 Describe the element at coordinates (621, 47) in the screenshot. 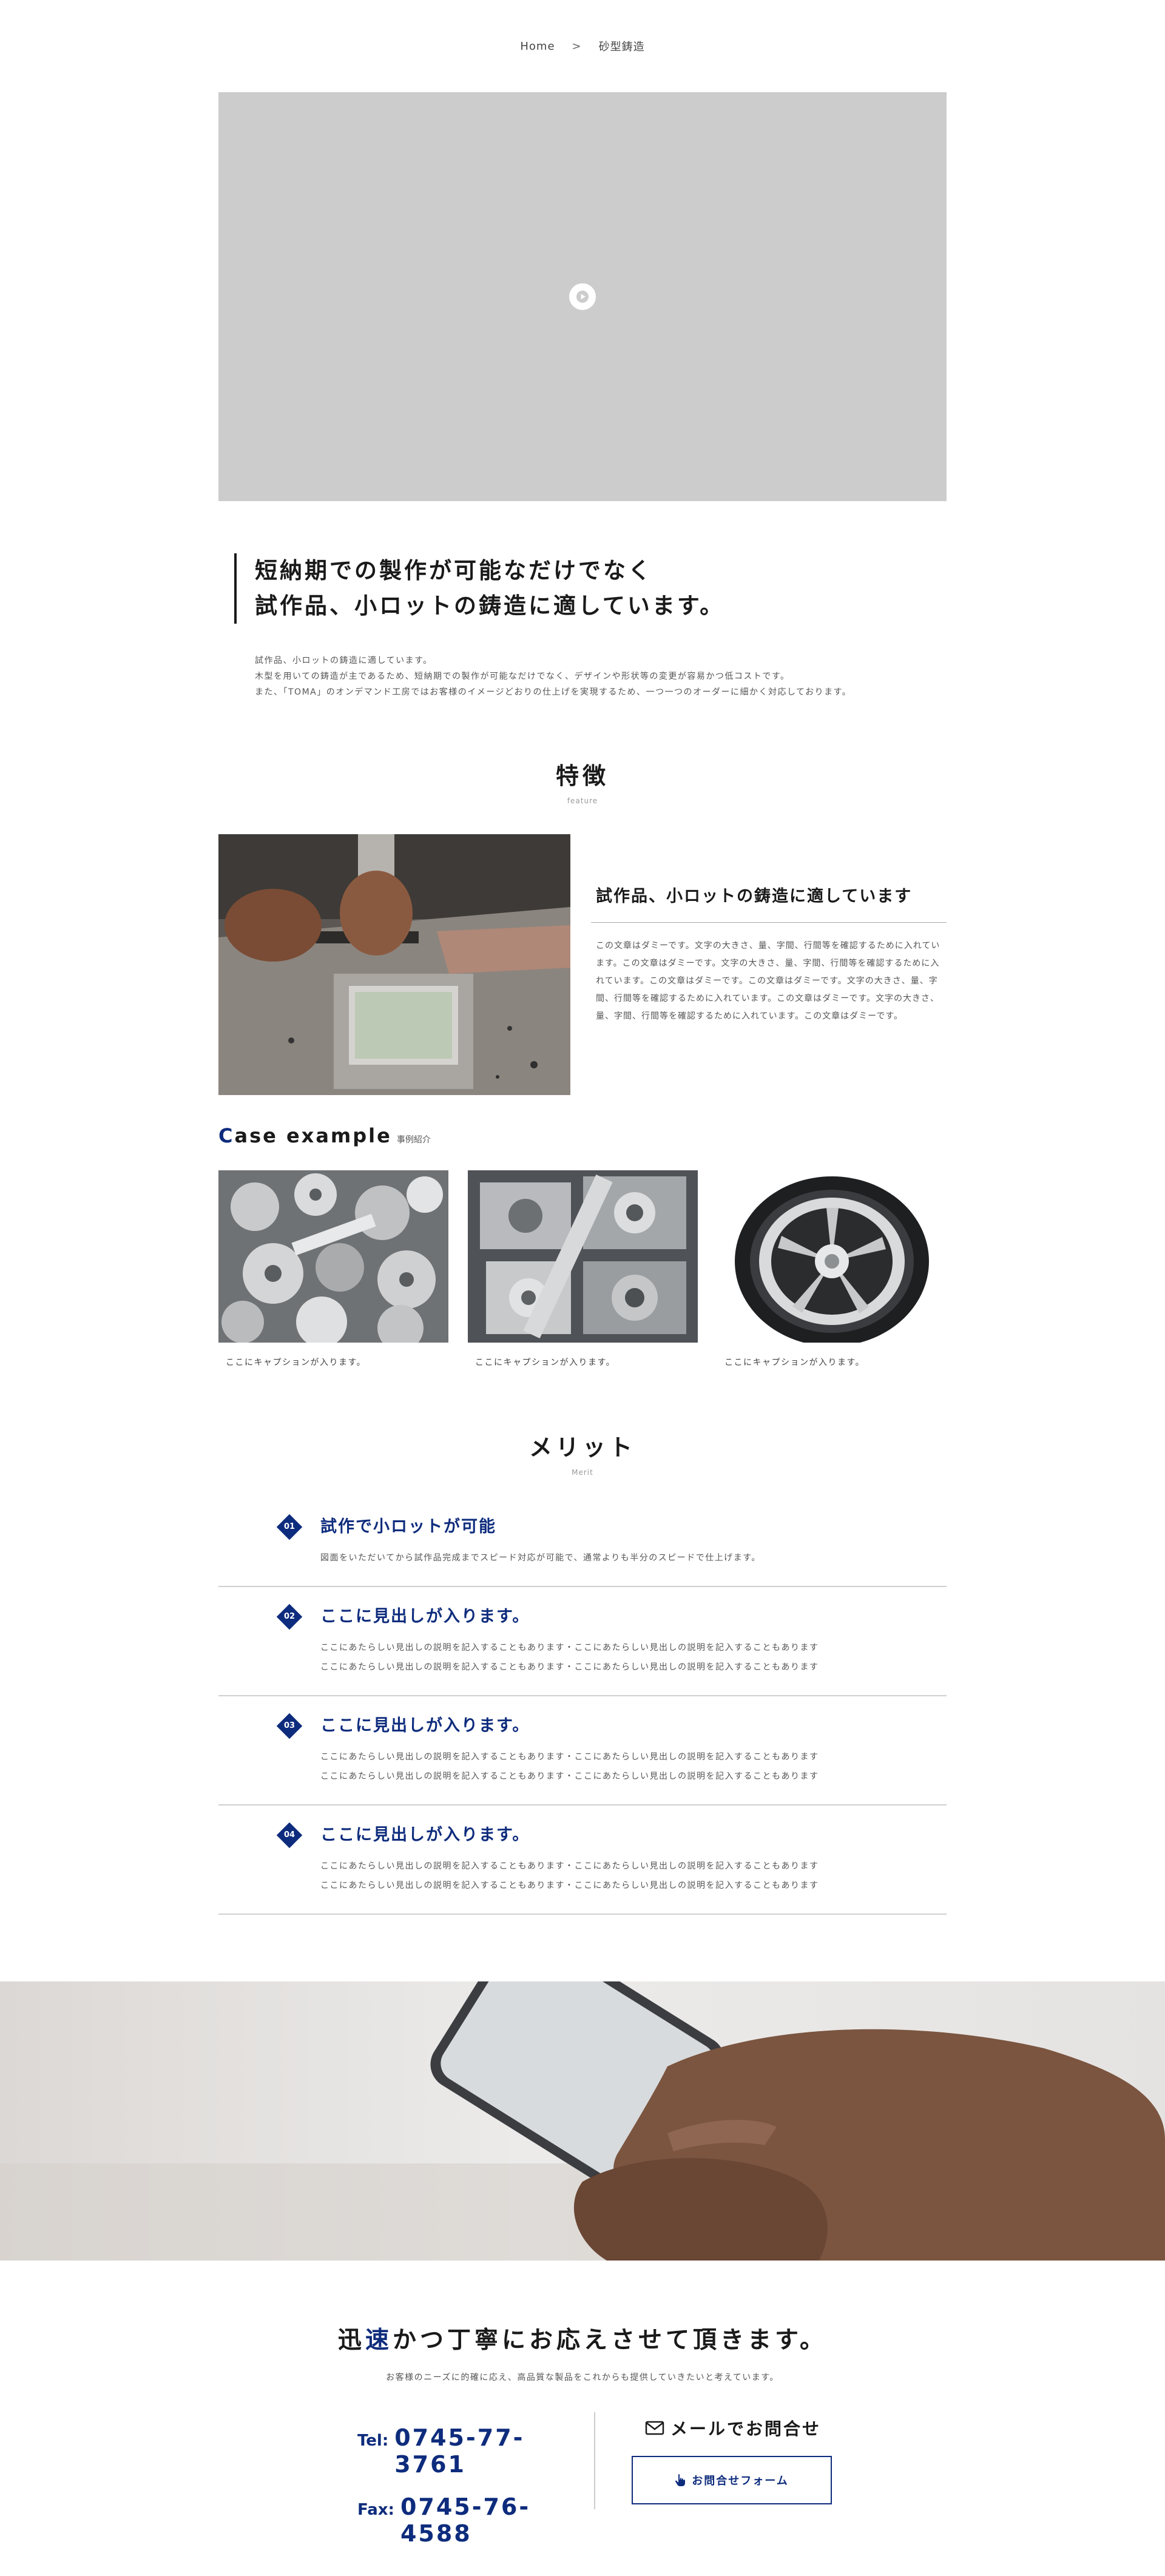

I see `breadcrumb-current: 砂型鋳造` at that location.